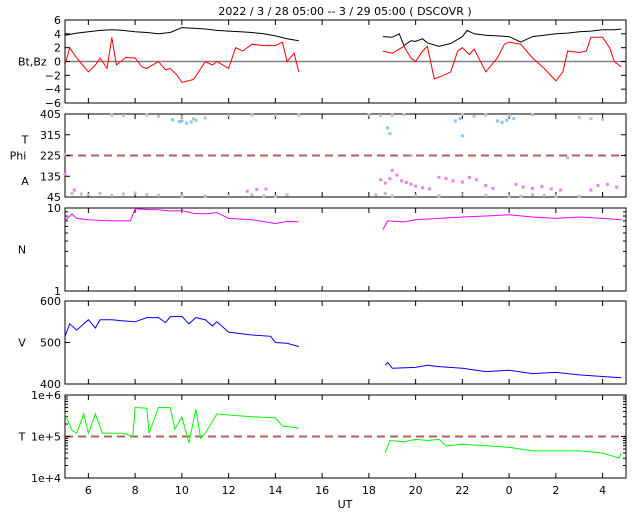  Describe the element at coordinates (50, 176) in the screenshot. I see `y-tick-label: 135` at that location.